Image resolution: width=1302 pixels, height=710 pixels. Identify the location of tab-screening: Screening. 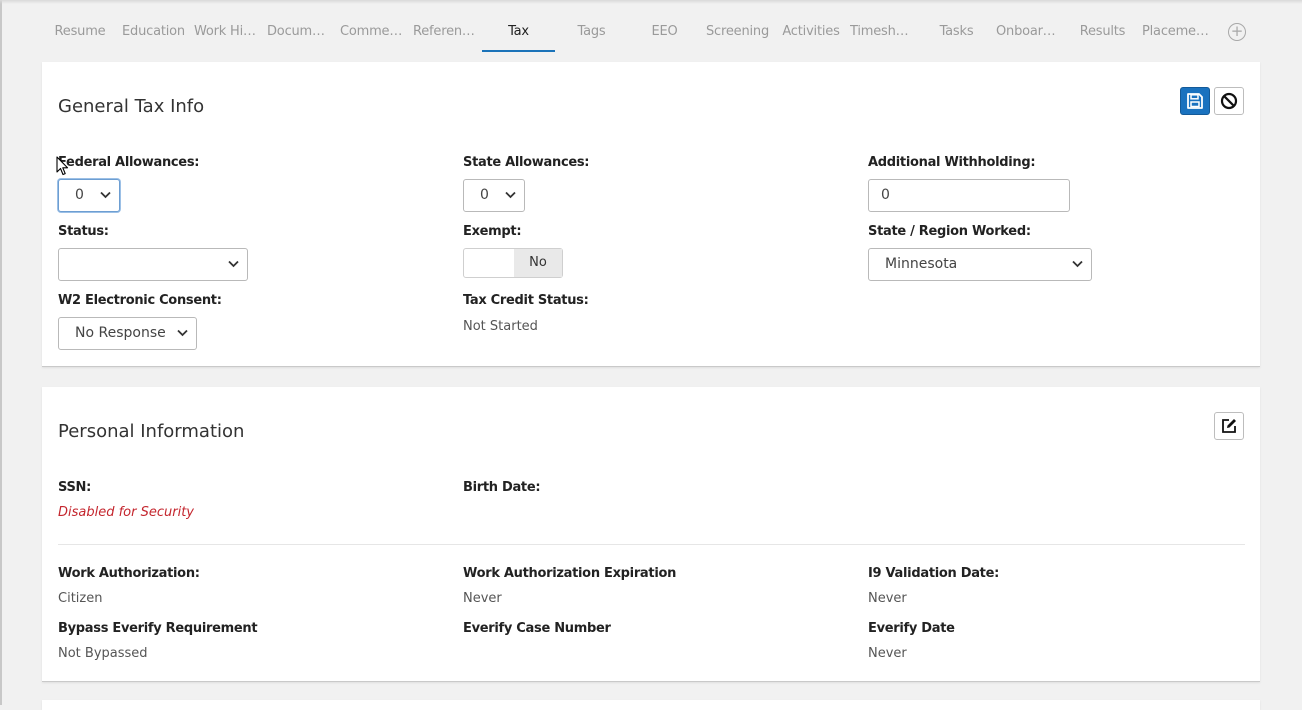
(737, 32).